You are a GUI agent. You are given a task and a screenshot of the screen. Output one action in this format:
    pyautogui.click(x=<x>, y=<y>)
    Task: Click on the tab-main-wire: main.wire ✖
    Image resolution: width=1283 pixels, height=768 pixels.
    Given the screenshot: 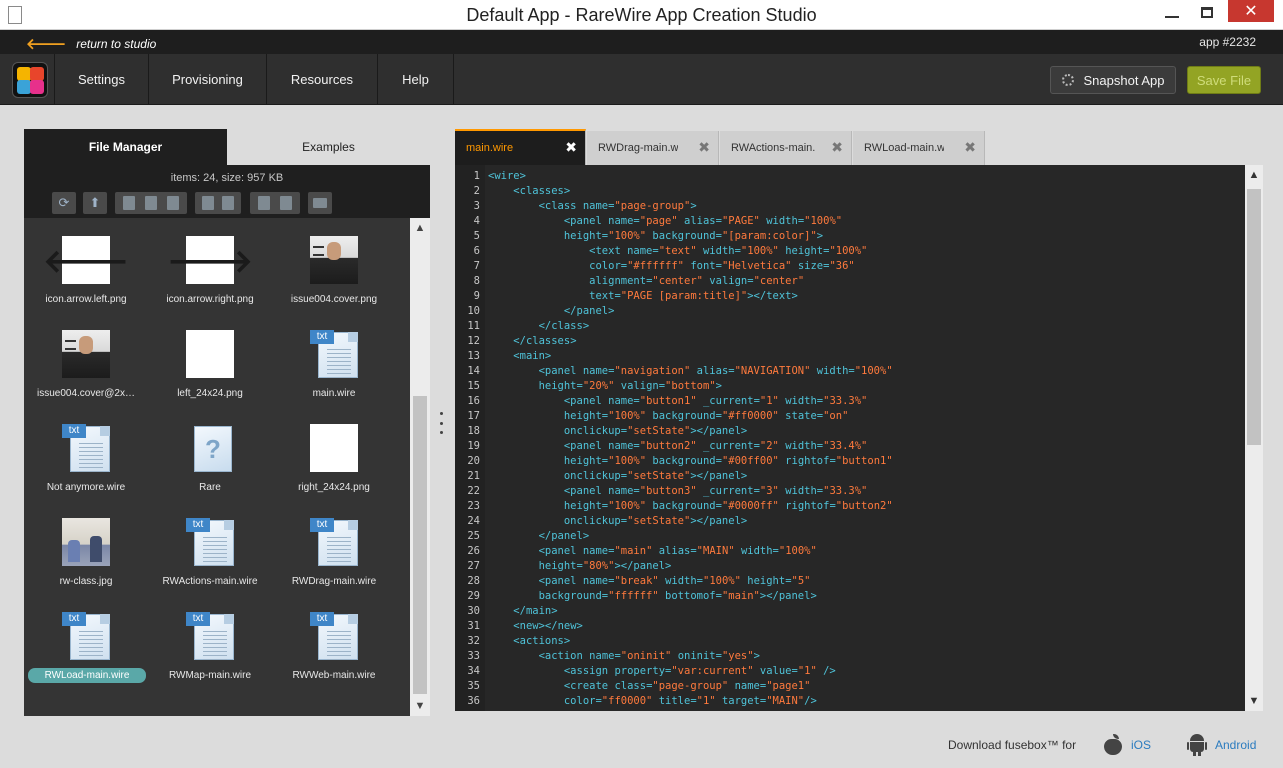 What is the action you would take?
    pyautogui.click(x=520, y=147)
    